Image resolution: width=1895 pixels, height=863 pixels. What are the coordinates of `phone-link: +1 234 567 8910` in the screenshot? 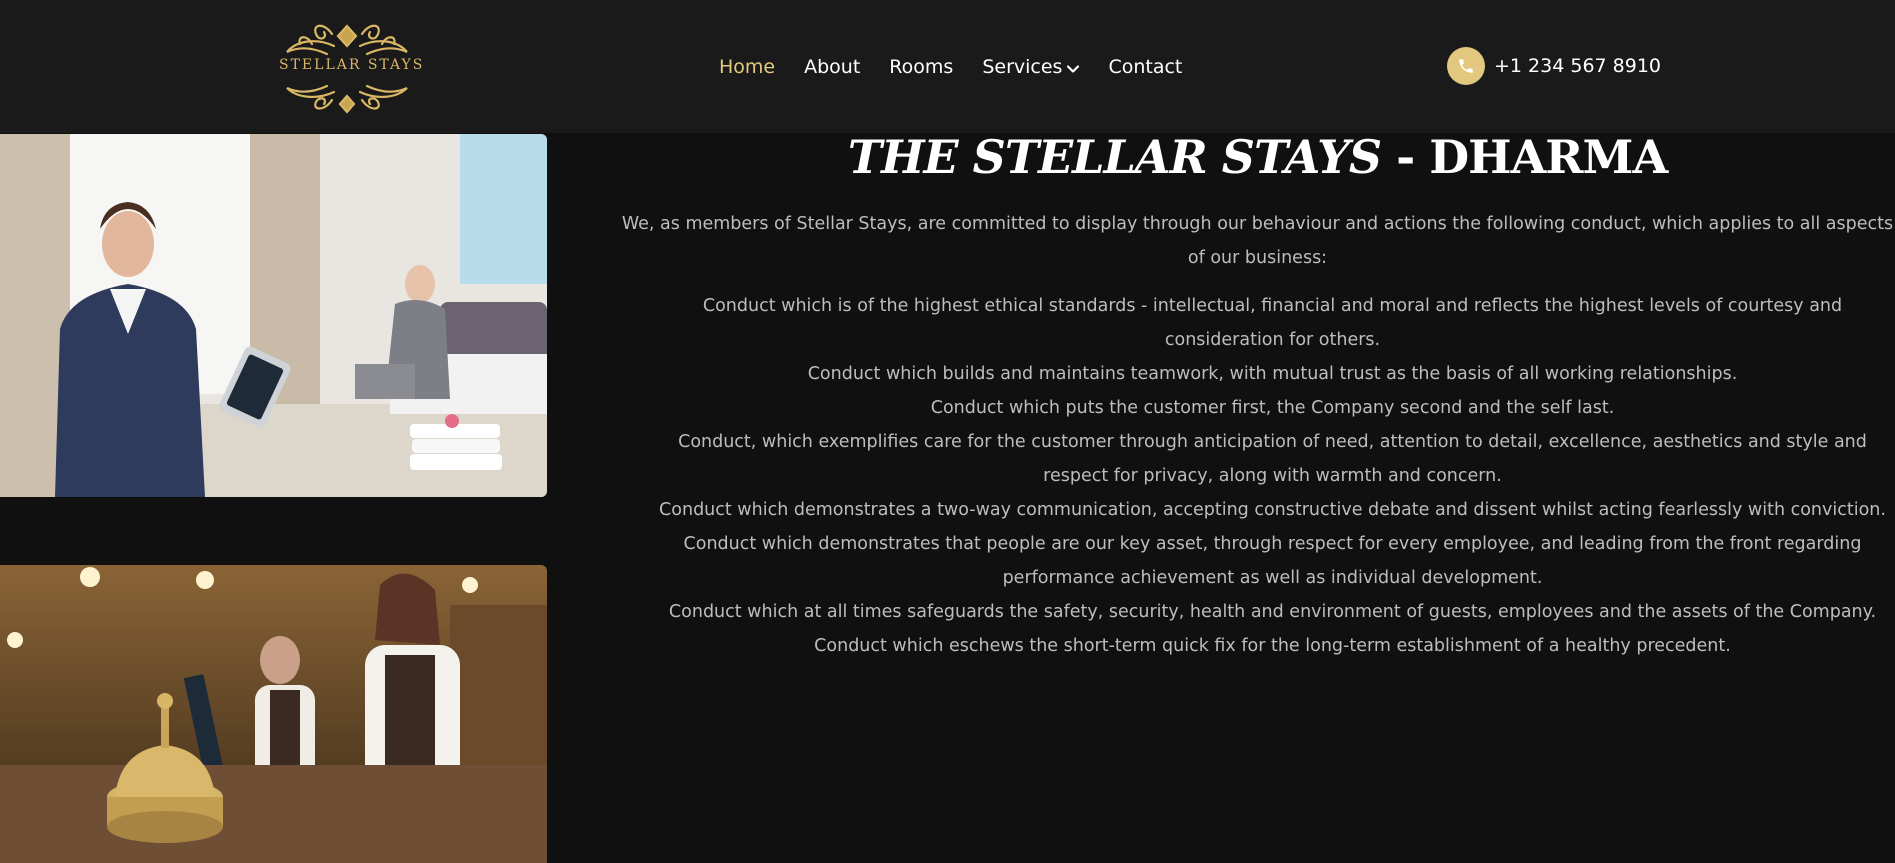 It's located at (1554, 66).